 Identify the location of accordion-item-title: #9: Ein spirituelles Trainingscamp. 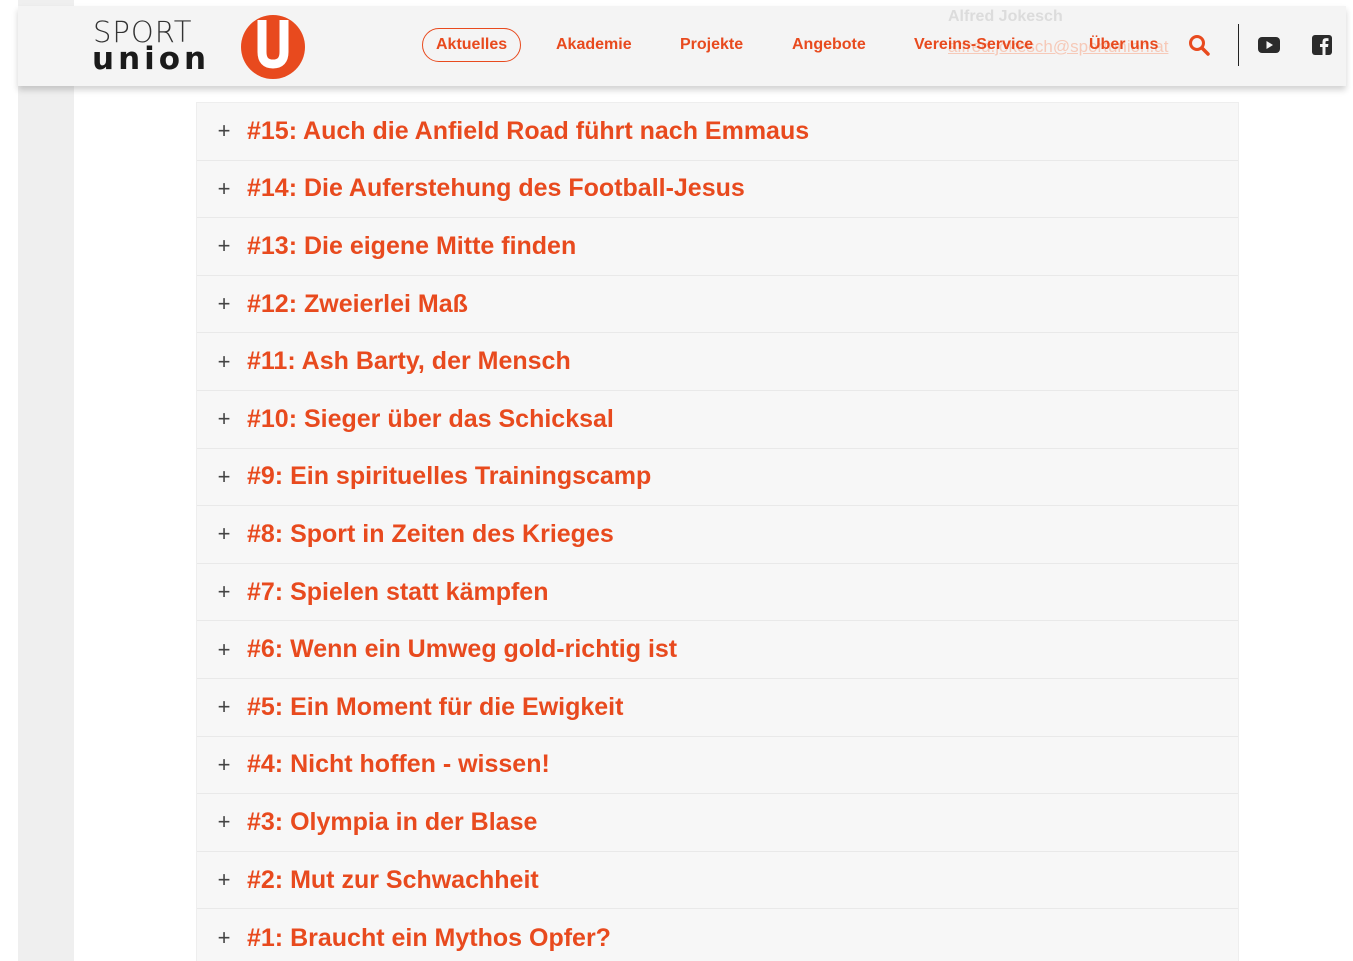
(449, 476).